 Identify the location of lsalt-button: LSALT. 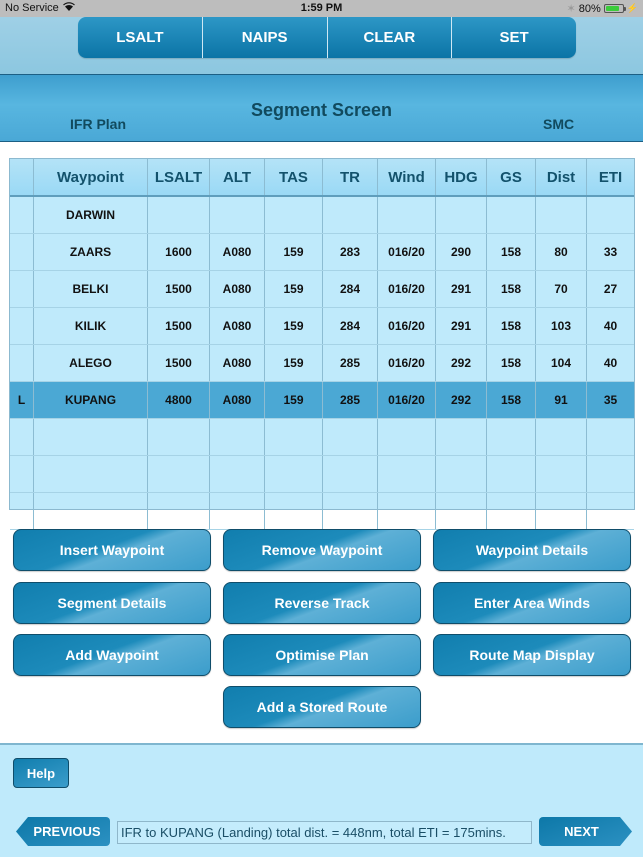
(140, 37).